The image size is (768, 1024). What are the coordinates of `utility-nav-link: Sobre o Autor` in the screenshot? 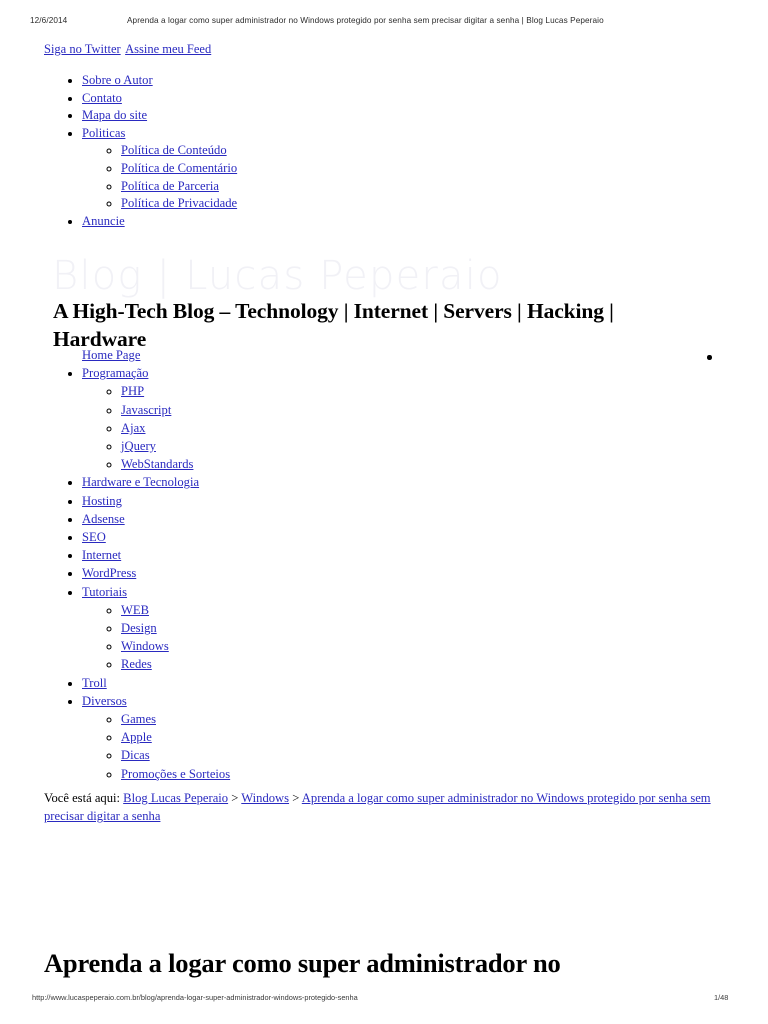 It's located at (117, 80).